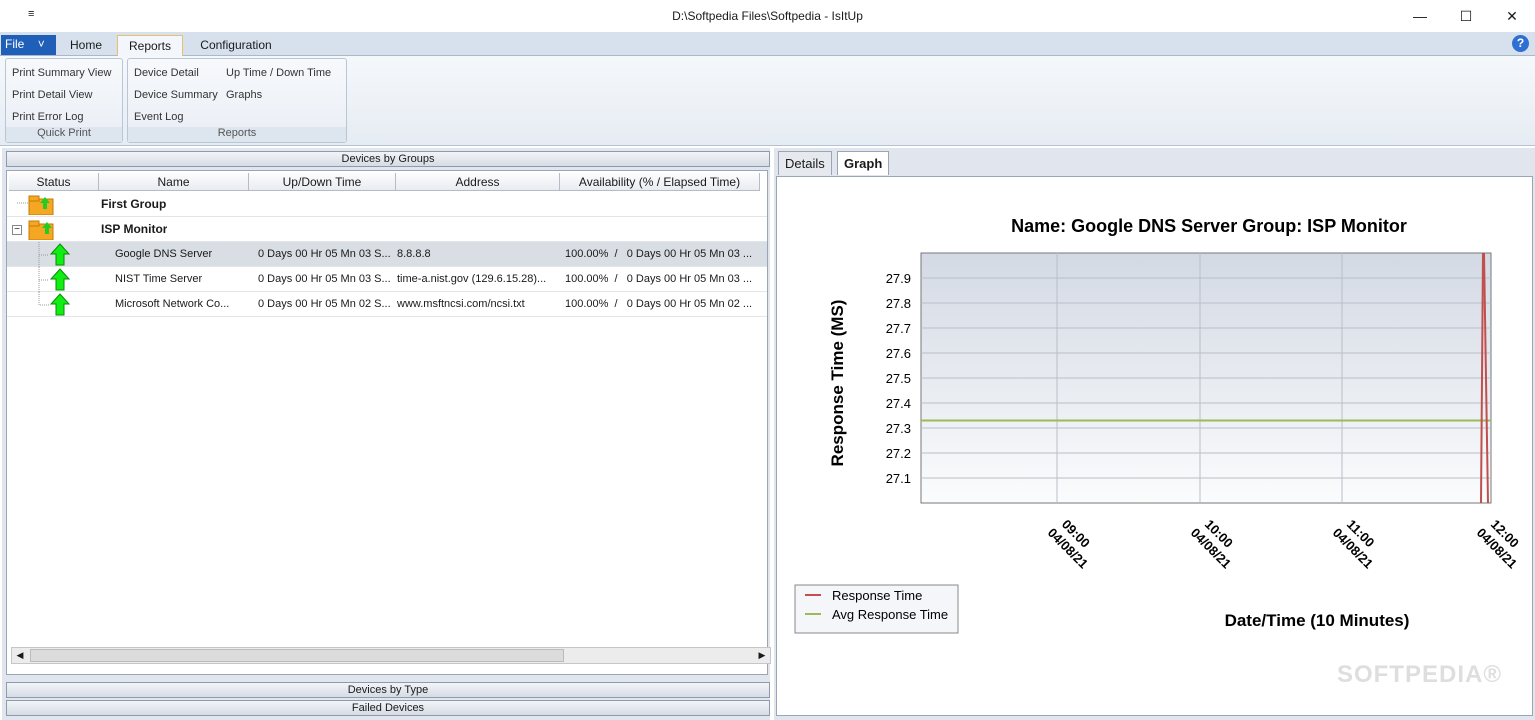 Image resolution: width=1535 pixels, height=720 pixels. Describe the element at coordinates (28, 45) in the screenshot. I see `file-menu-button: File ˅` at that location.